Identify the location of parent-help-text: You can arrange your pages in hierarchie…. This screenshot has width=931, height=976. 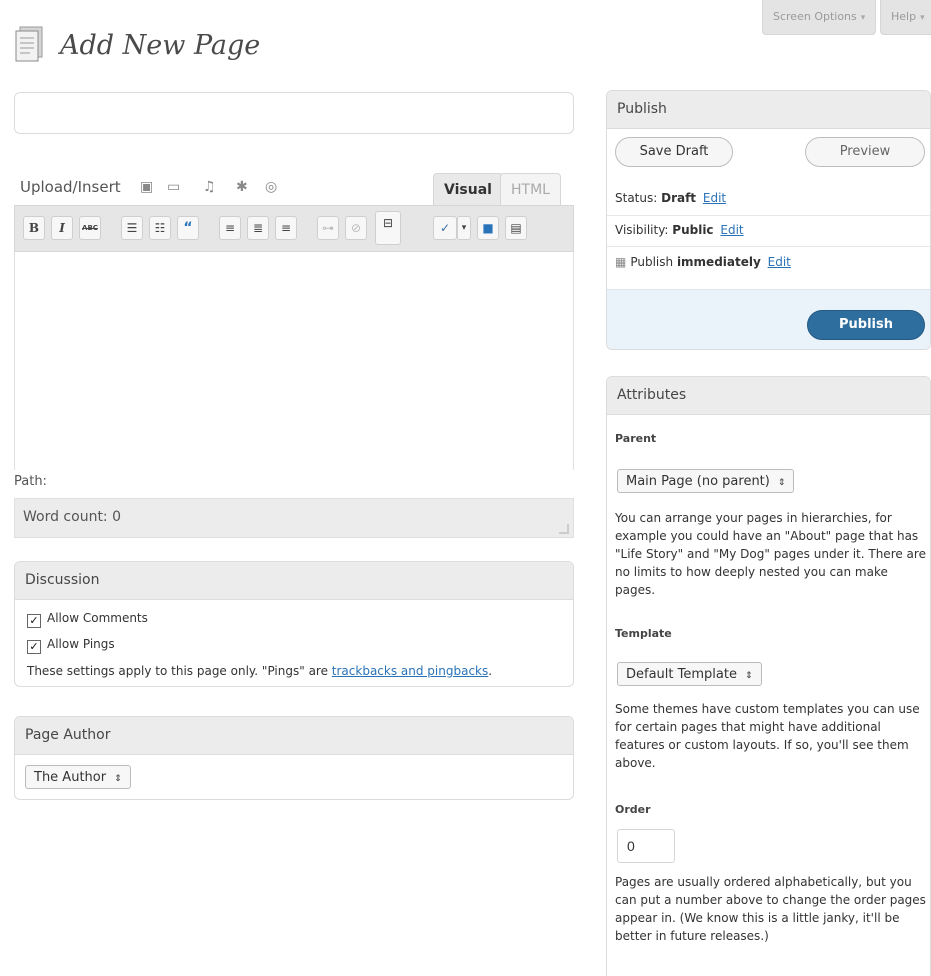
(770, 554).